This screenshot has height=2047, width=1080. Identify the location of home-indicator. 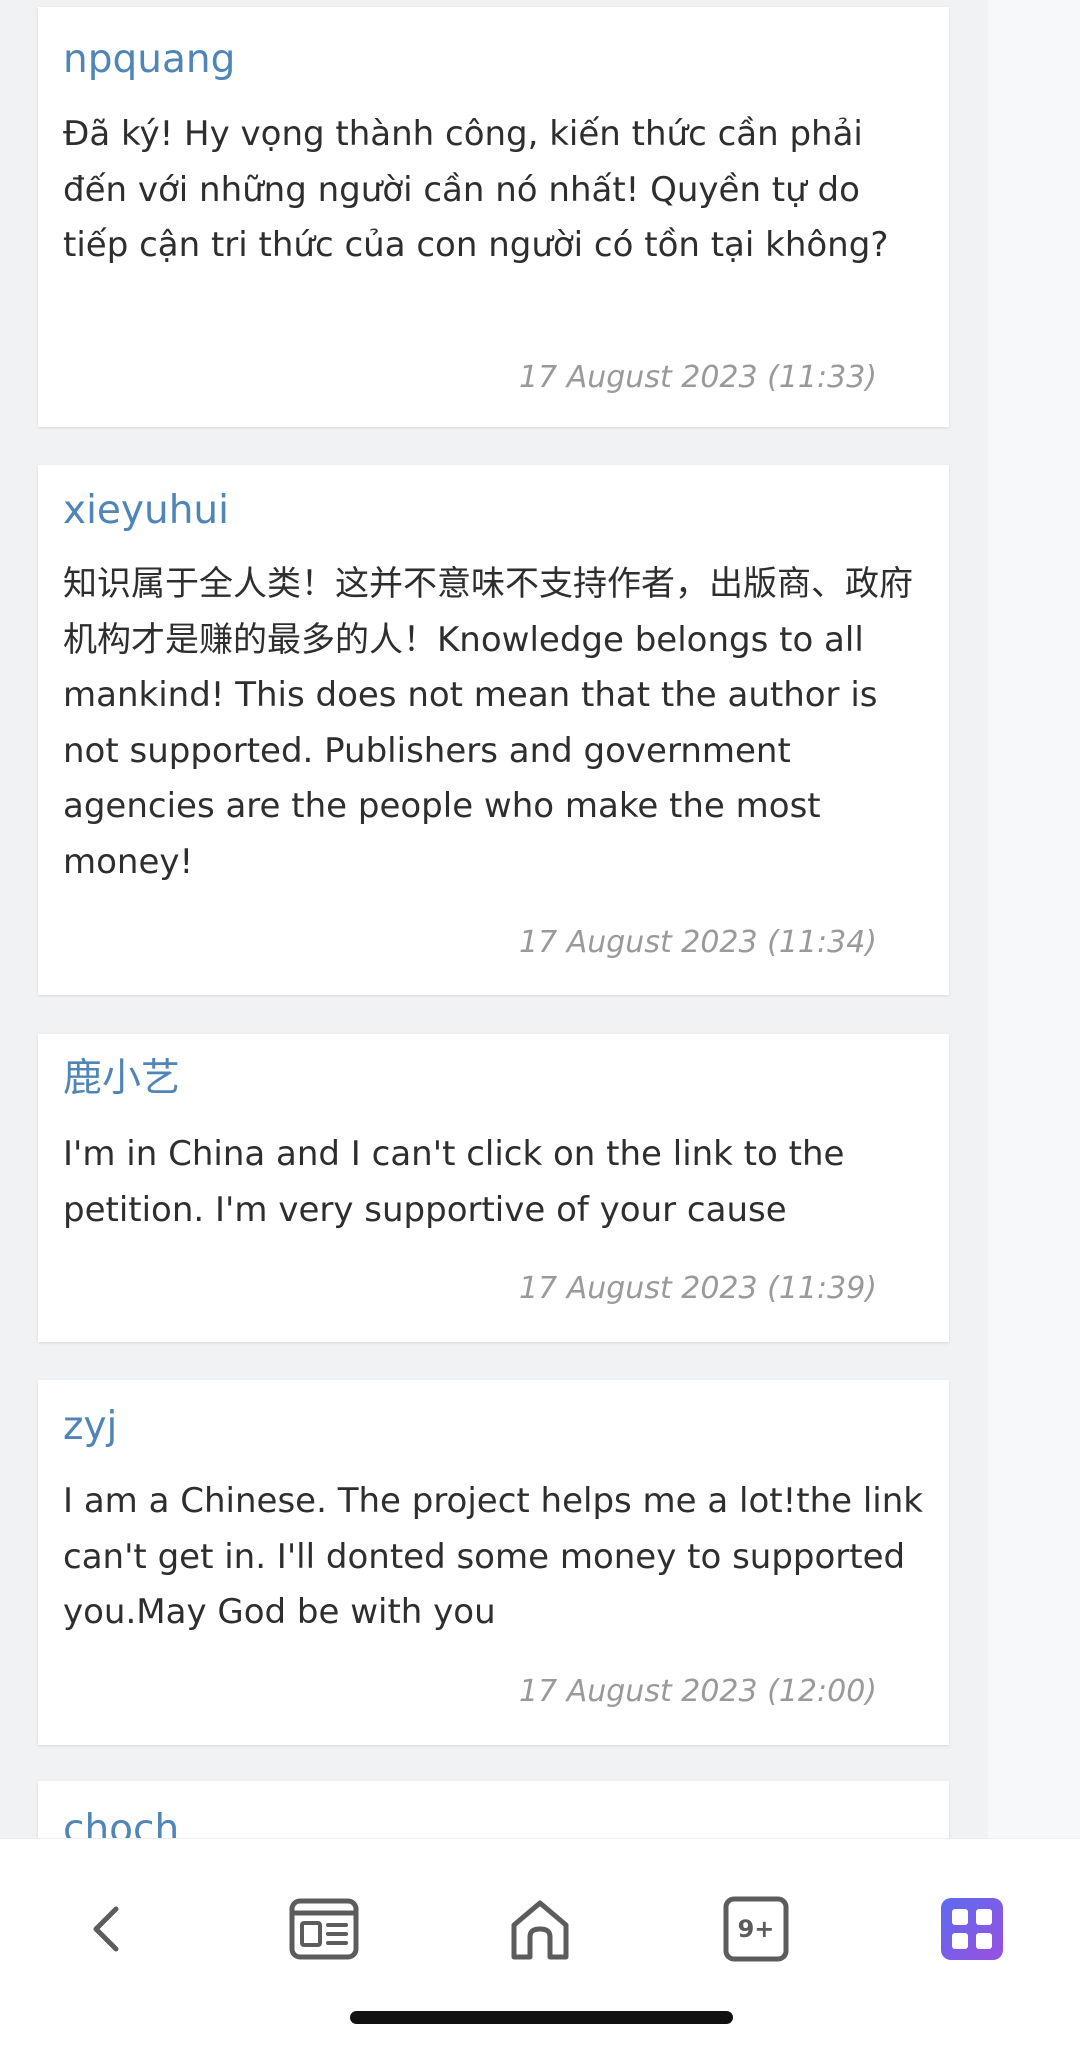
(541, 2017).